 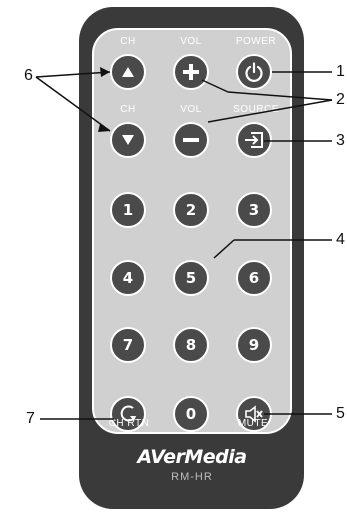 I want to click on callout-6-arrowhead-a, so click(x=105, y=72).